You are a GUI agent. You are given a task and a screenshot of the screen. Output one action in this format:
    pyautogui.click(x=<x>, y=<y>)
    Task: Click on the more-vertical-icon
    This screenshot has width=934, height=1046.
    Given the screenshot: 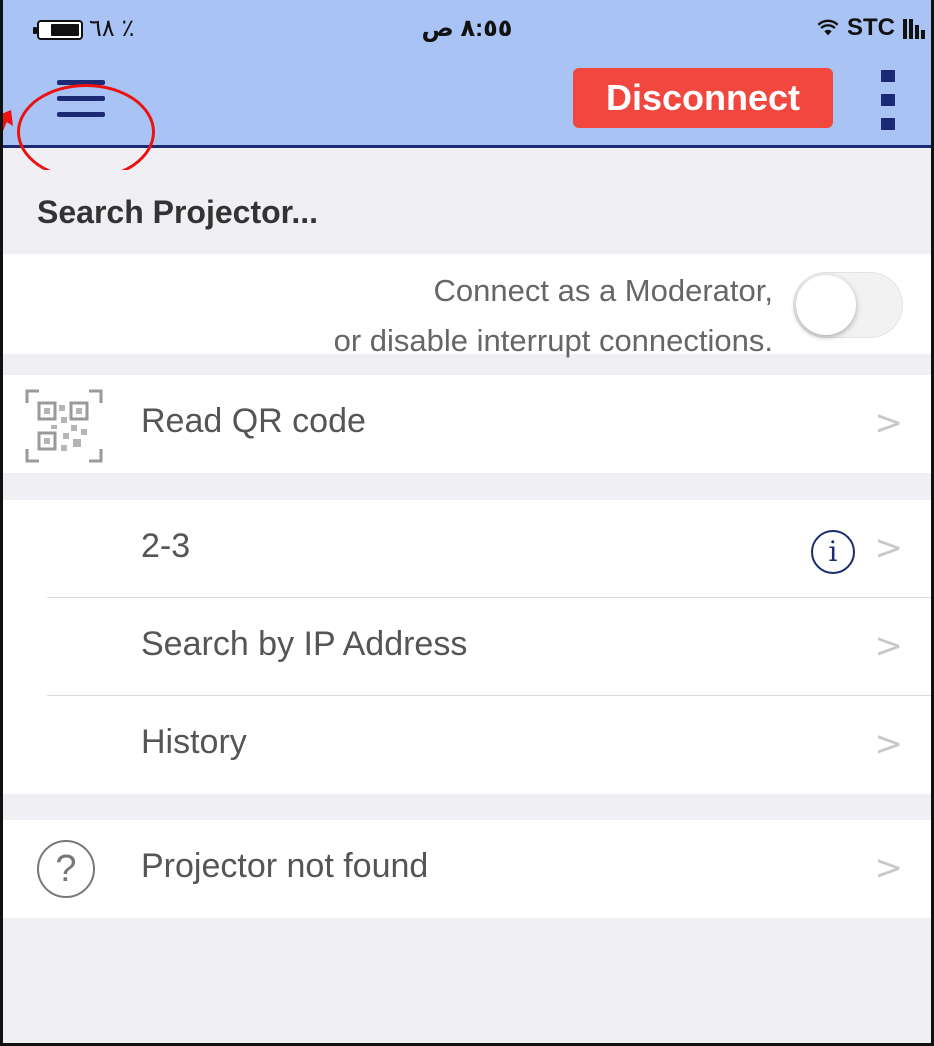 What is the action you would take?
    pyautogui.click(x=889, y=100)
    